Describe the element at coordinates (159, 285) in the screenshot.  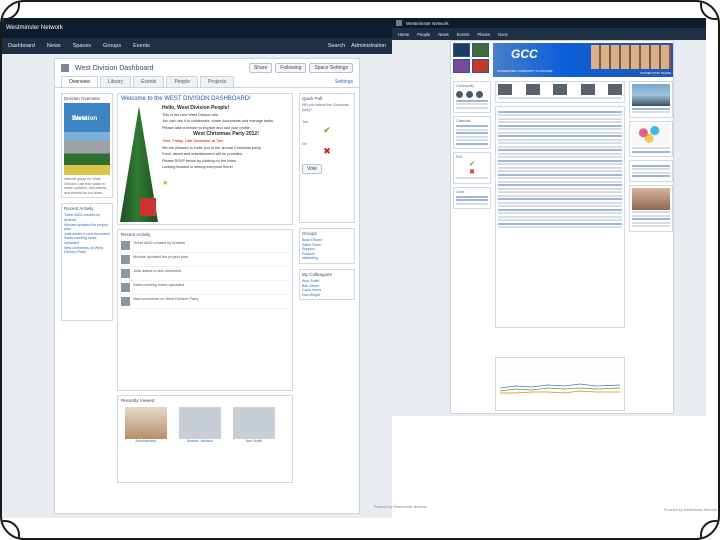
I see `feed-text: Sales meeting notes uploaded` at that location.